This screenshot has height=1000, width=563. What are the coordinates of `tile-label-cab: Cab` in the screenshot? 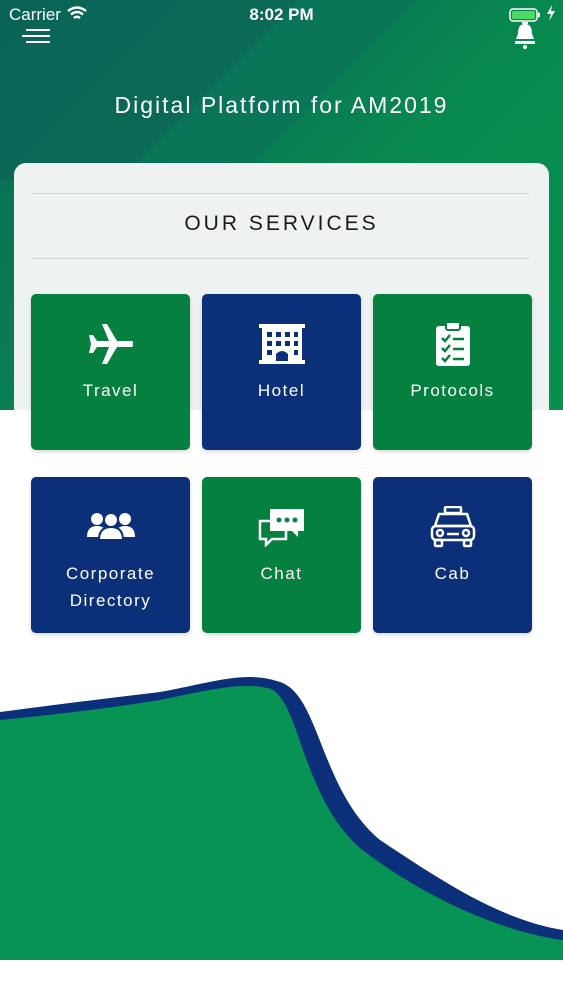 It's located at (452, 573).